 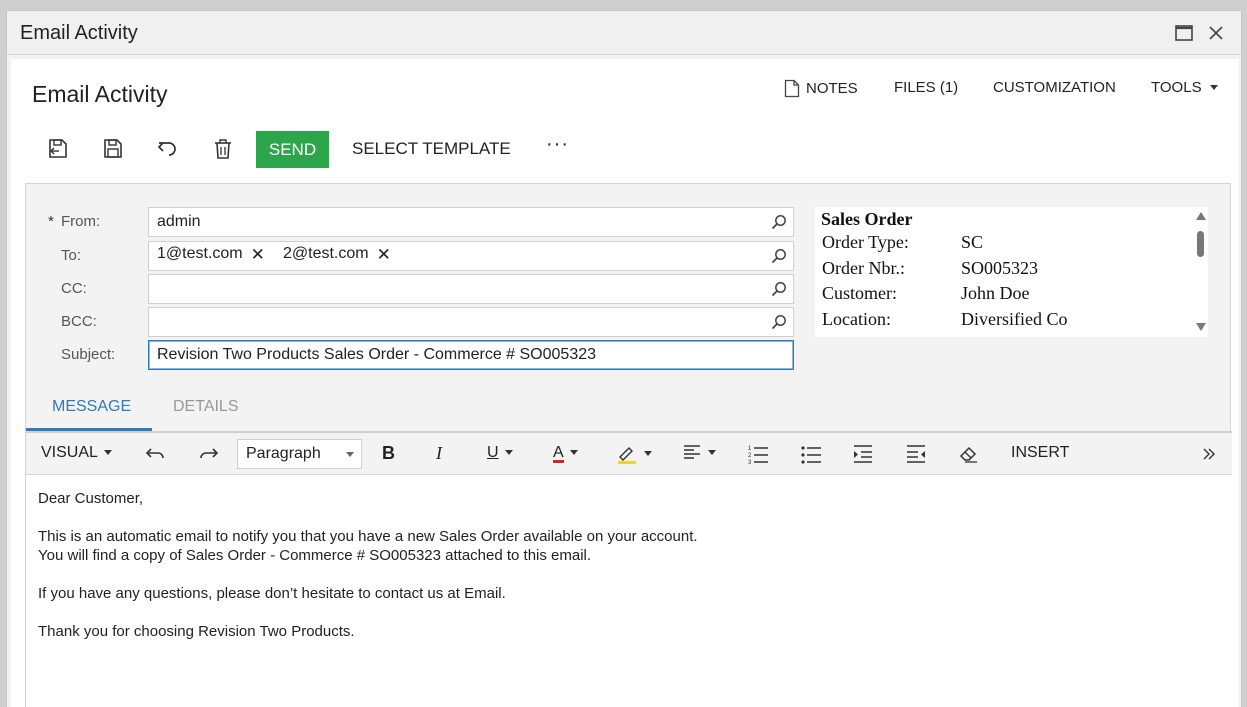 I want to click on scroll-up-icon, so click(x=1201, y=216).